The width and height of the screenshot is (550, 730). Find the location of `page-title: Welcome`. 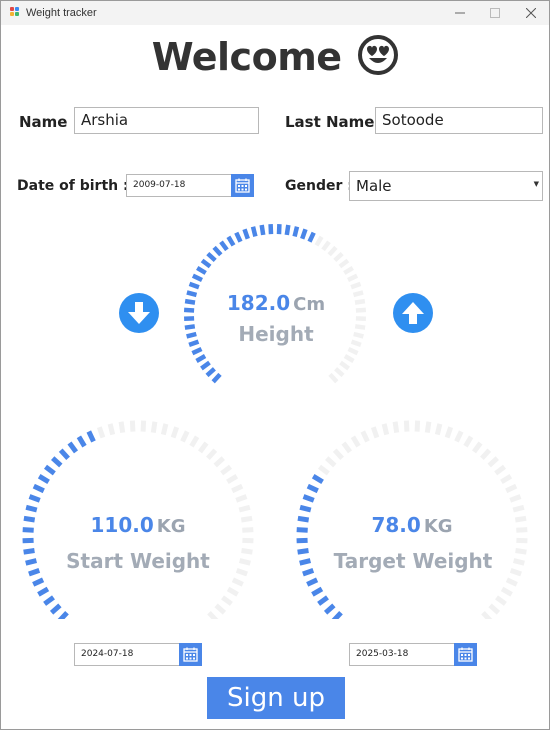

page-title: Welcome is located at coordinates (246, 57).